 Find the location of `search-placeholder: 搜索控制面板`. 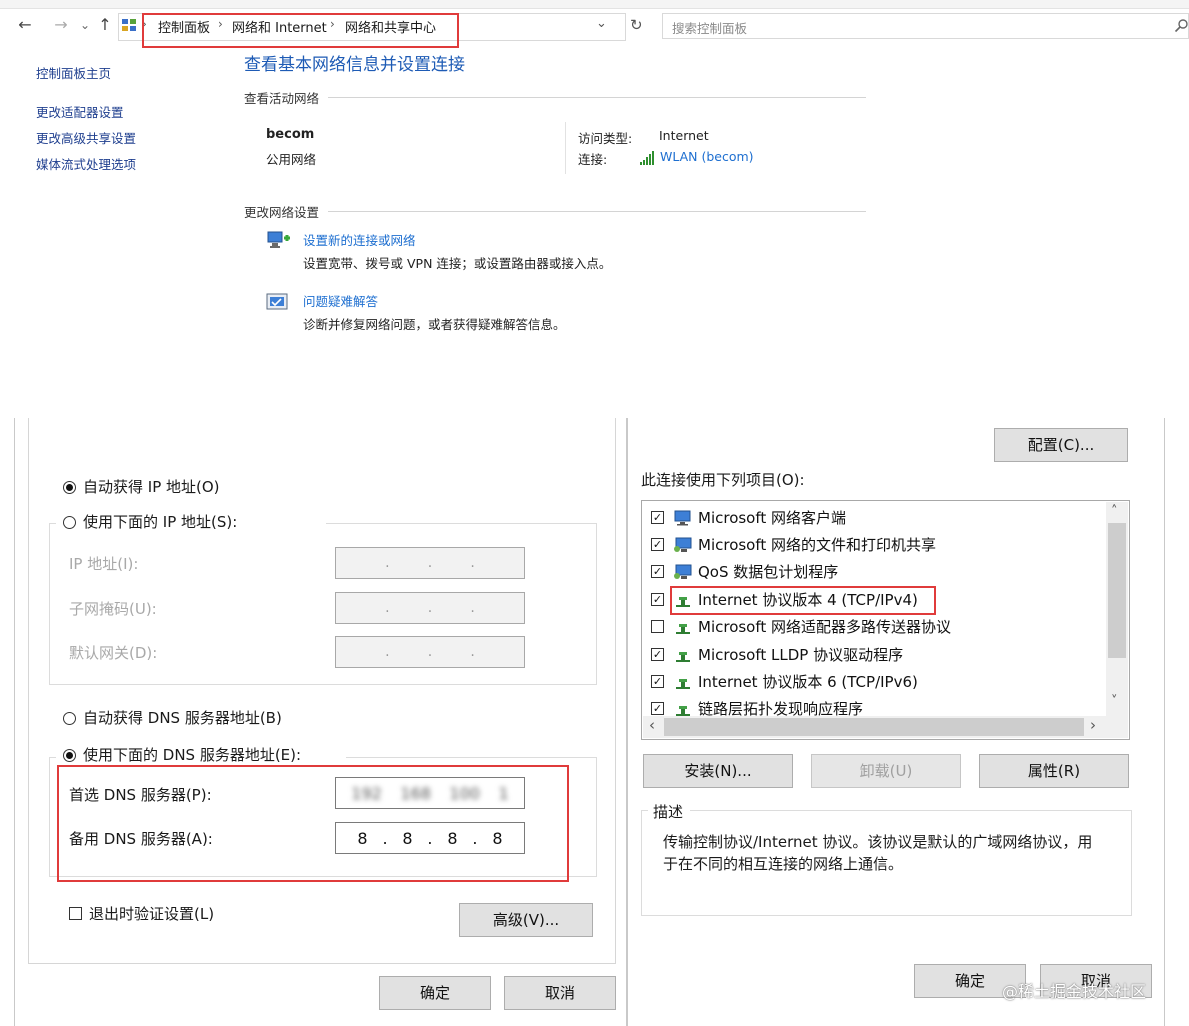

search-placeholder: 搜索控制面板 is located at coordinates (710, 28).